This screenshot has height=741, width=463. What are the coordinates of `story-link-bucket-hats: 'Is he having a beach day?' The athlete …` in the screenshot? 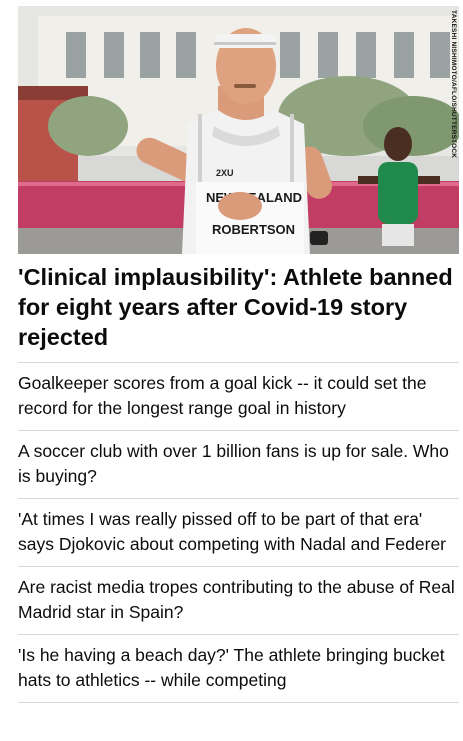 It's located at (238, 668).